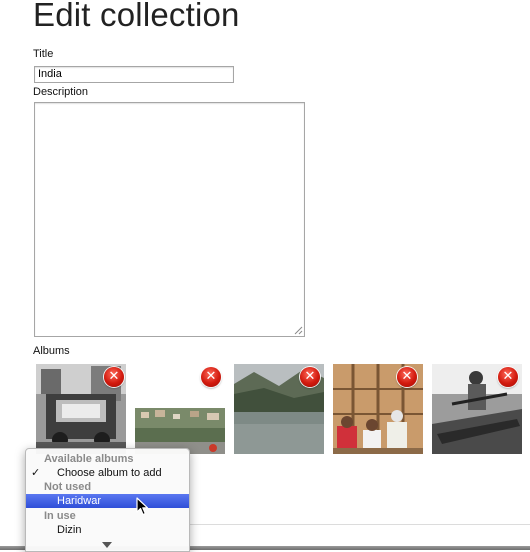  Describe the element at coordinates (107, 545) in the screenshot. I see `scroll-down-arrow-icon` at that location.